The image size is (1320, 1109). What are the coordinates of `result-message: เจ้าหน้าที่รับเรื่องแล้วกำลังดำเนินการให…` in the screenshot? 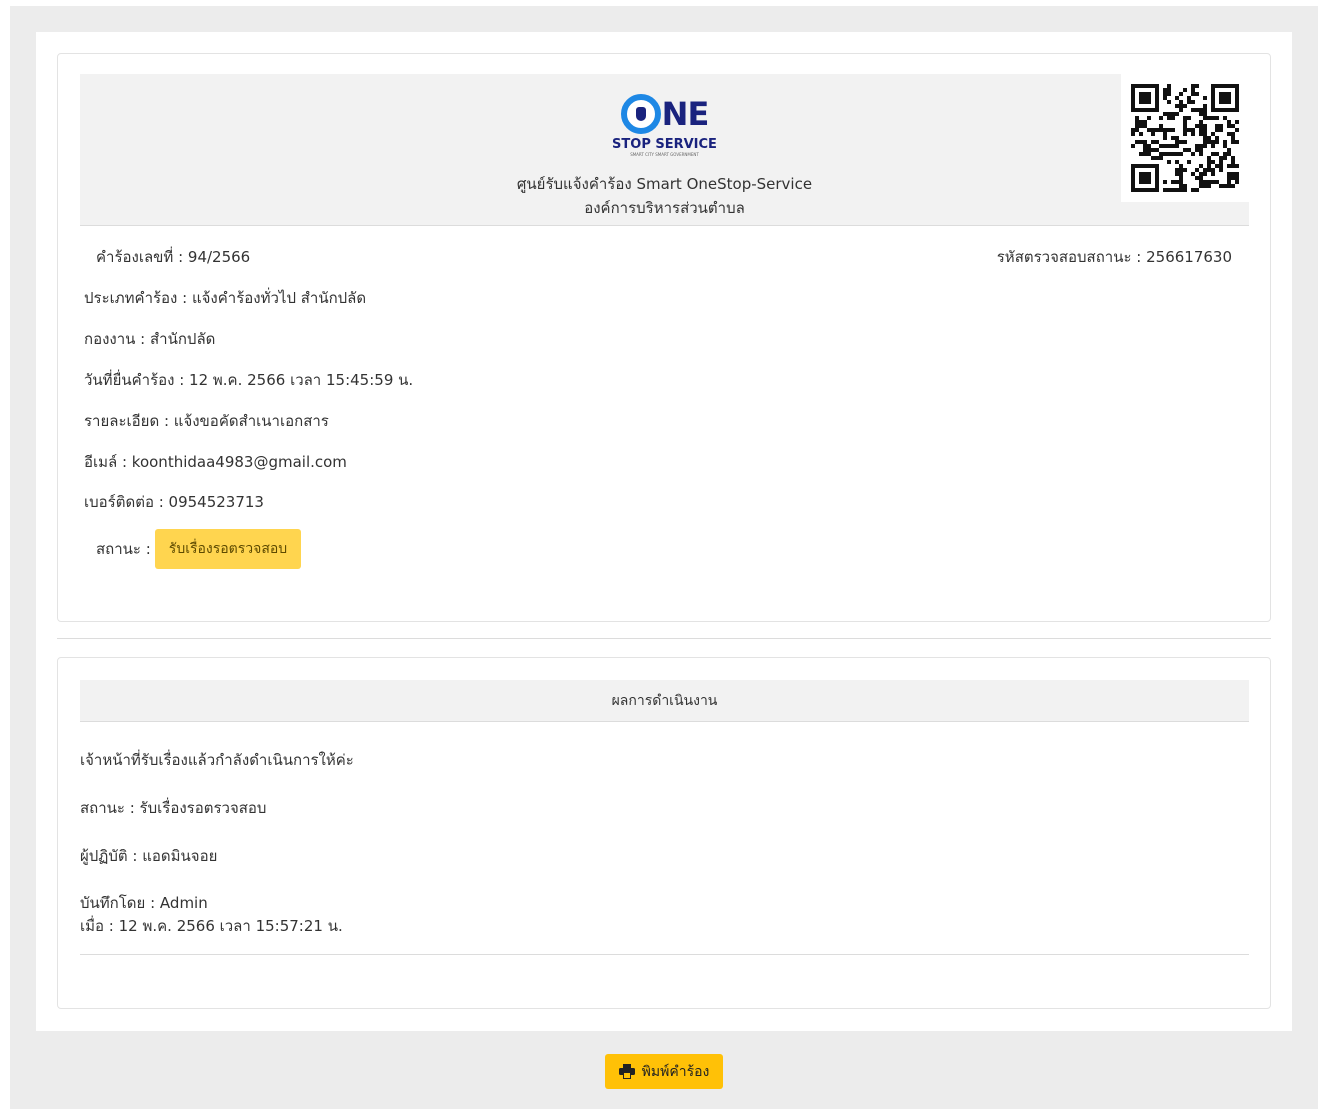 It's located at (217, 760).